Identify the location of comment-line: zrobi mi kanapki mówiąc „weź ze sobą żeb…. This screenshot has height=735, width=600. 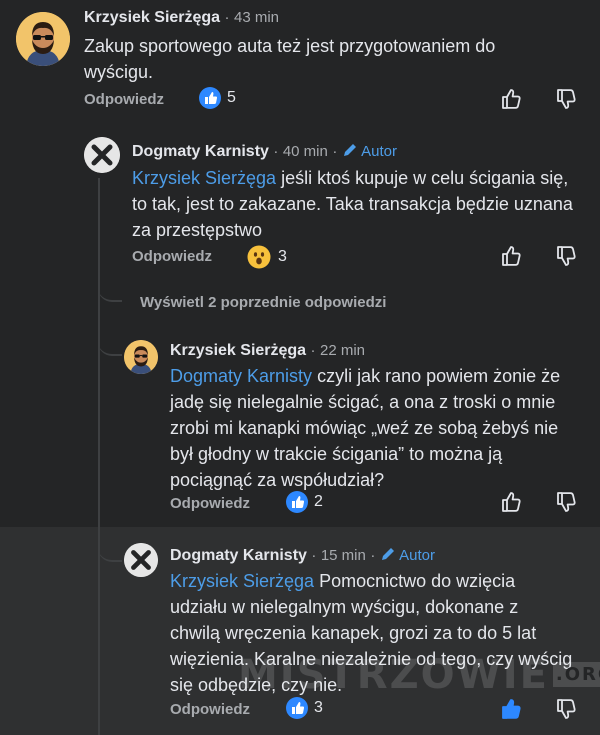
(364, 428).